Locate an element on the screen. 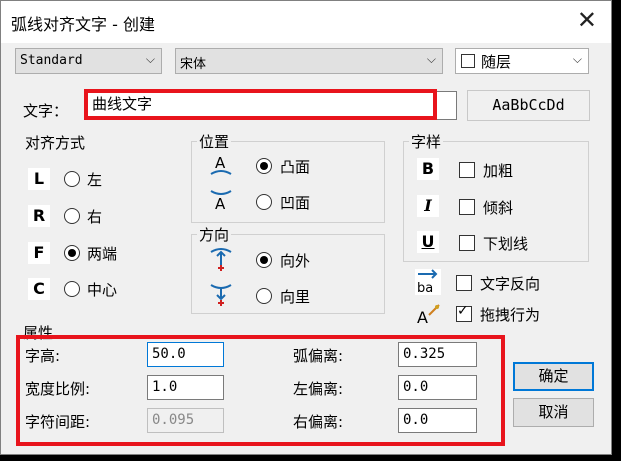 The width and height of the screenshot is (621, 461). font-select-value: 宋体 is located at coordinates (193, 64).